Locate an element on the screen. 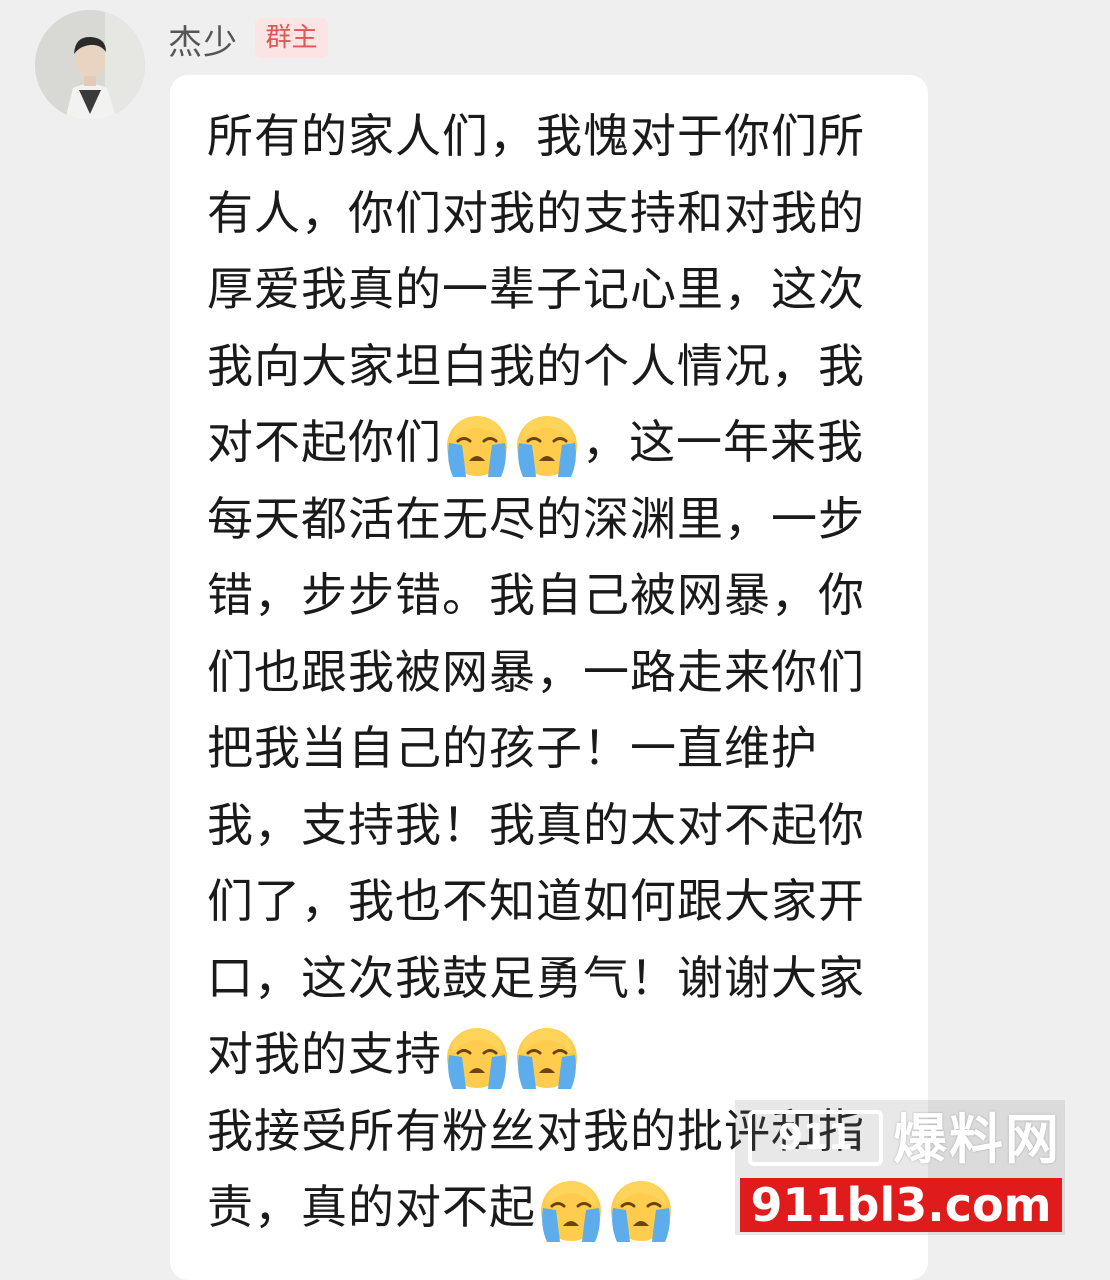 The image size is (1110, 1280). message-line: 每天都活在无尽的深渊里，一步 is located at coordinates (557, 519).